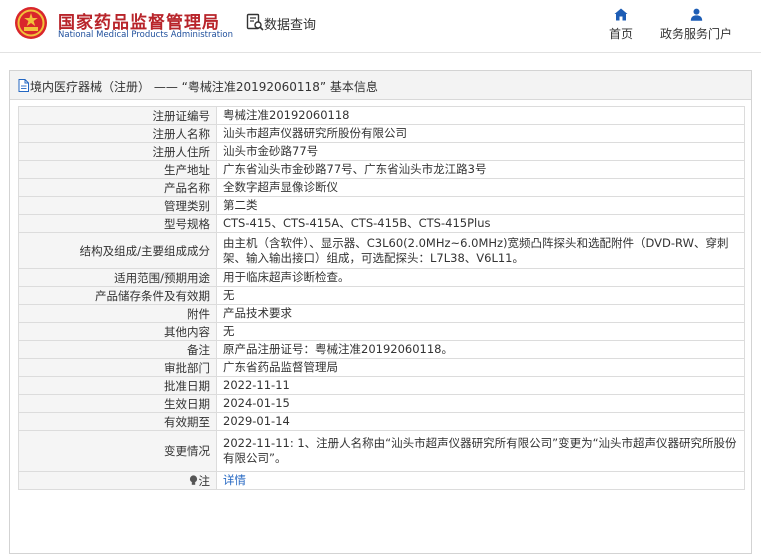  What do you see at coordinates (117, 205) in the screenshot?
I see `row-label: 管理类别` at bounding box center [117, 205].